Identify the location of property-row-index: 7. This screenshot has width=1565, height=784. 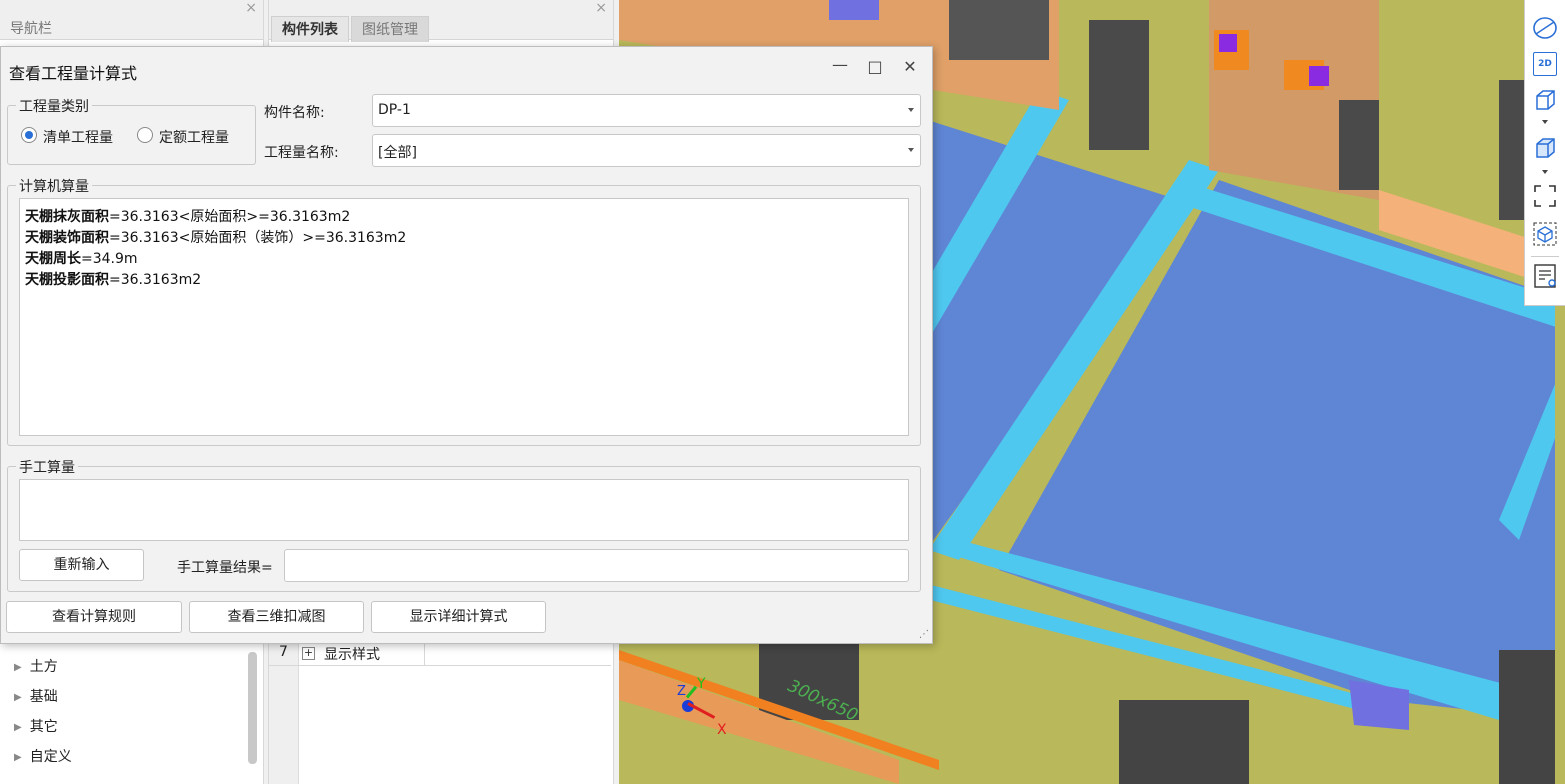
(283, 652).